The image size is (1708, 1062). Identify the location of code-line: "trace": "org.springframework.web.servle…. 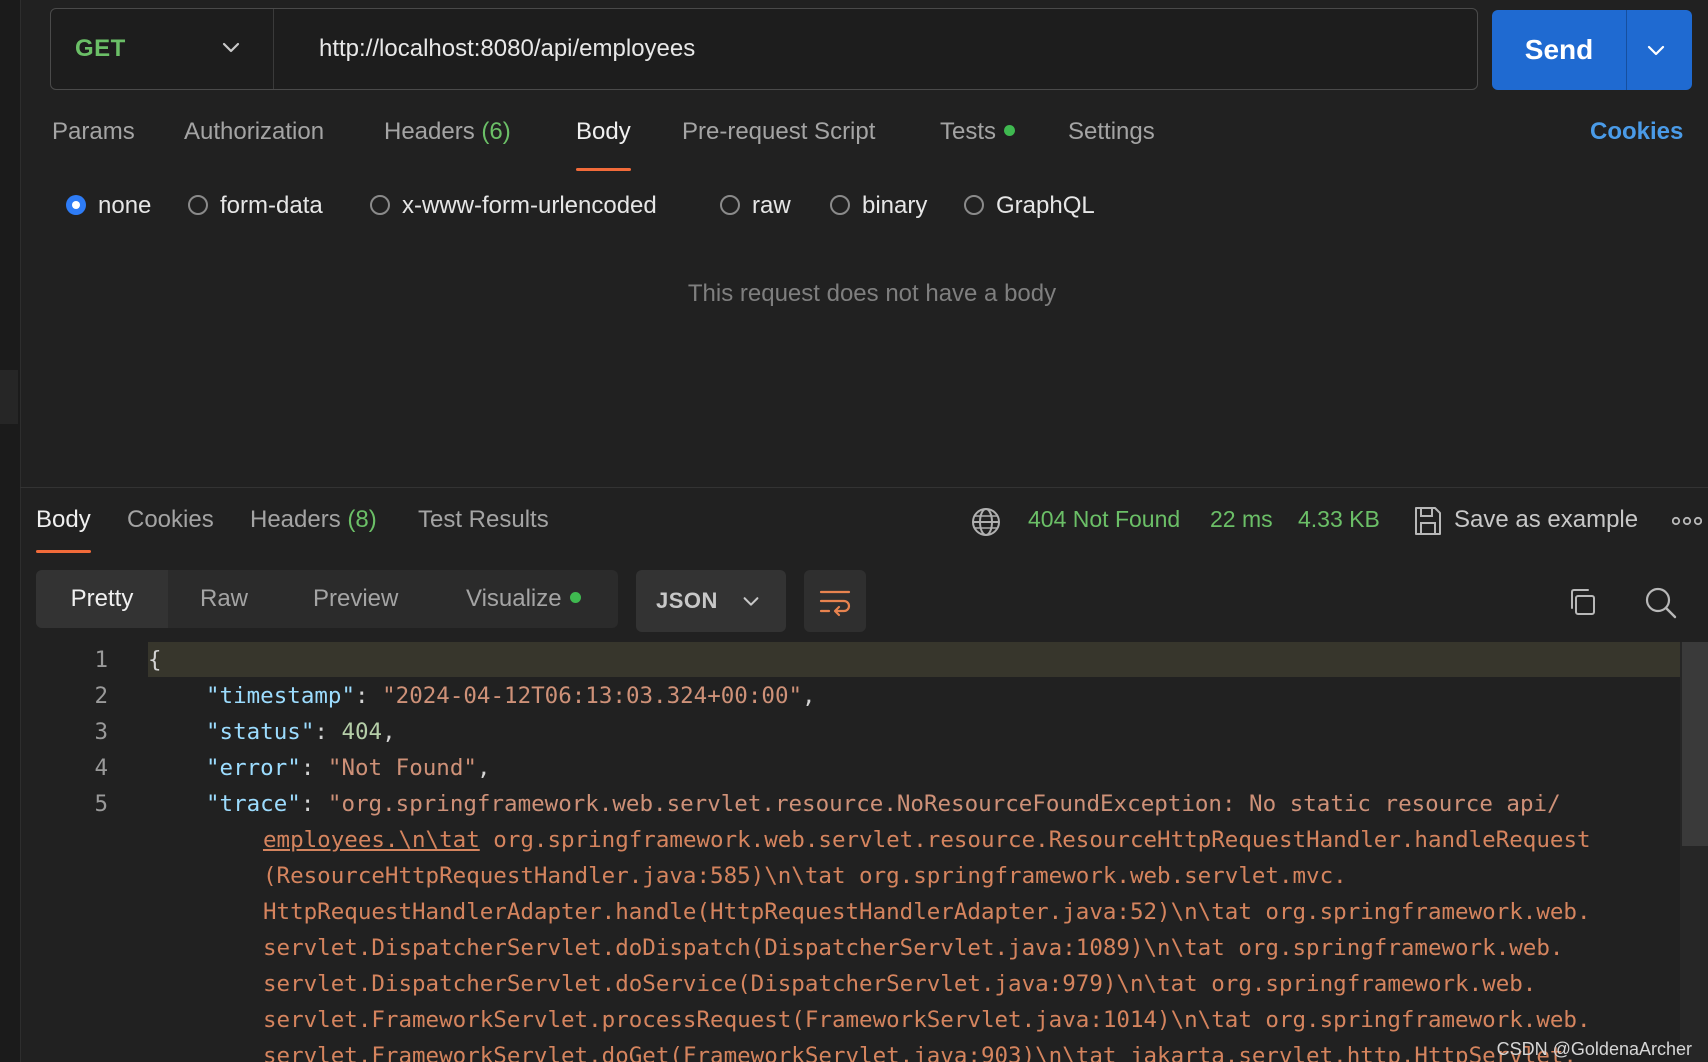
(883, 804).